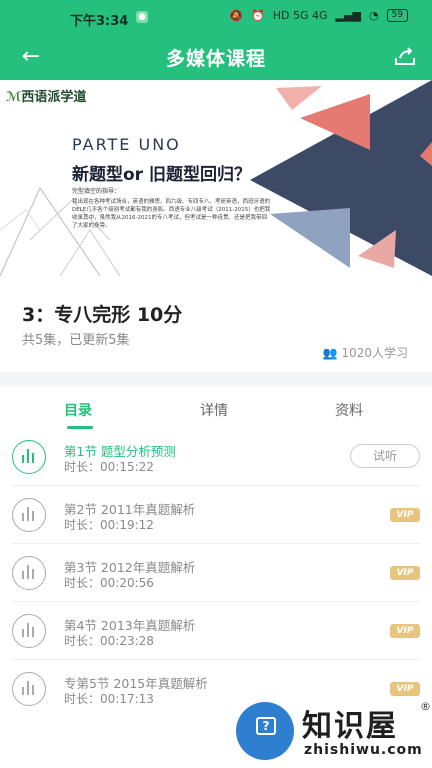  What do you see at coordinates (216, 515) in the screenshot?
I see `lesson-item: 第2节 2011年真题解析 时长：00:19:12 VIP` at bounding box center [216, 515].